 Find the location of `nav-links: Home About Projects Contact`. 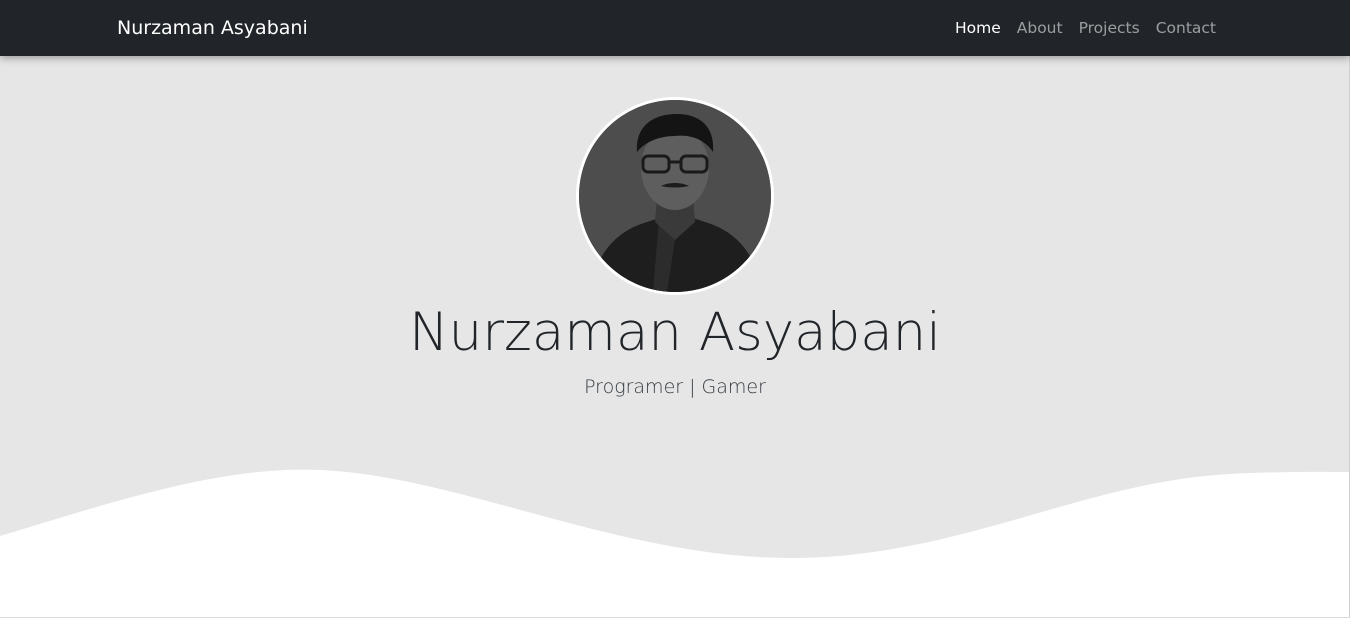

nav-links: Home About Projects Contact is located at coordinates (1085, 28).